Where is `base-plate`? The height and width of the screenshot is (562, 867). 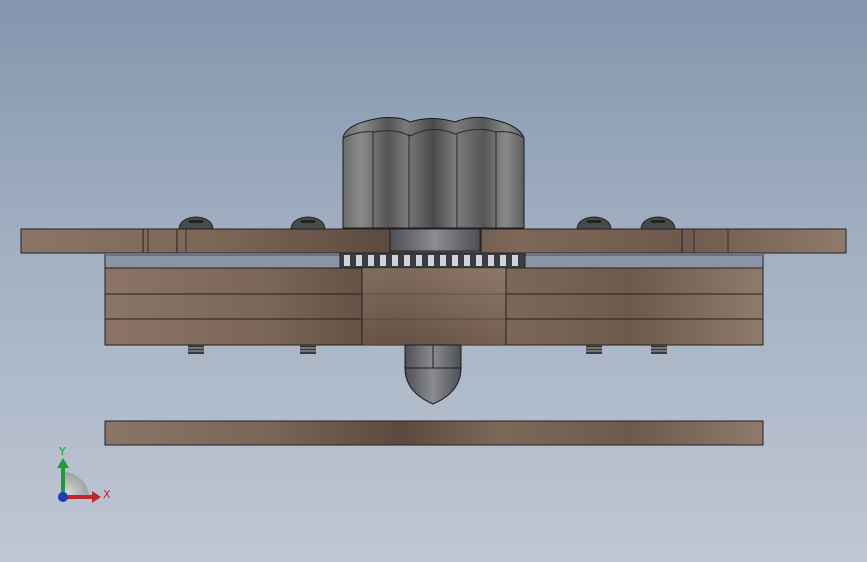 base-plate is located at coordinates (434, 433).